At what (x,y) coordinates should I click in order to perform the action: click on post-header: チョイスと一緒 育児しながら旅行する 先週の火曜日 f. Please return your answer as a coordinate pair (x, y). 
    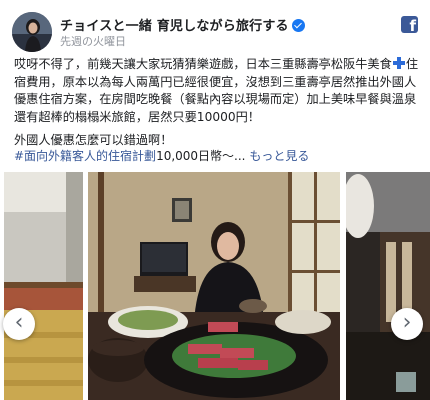
    Looking at the image, I should click on (215, 31).